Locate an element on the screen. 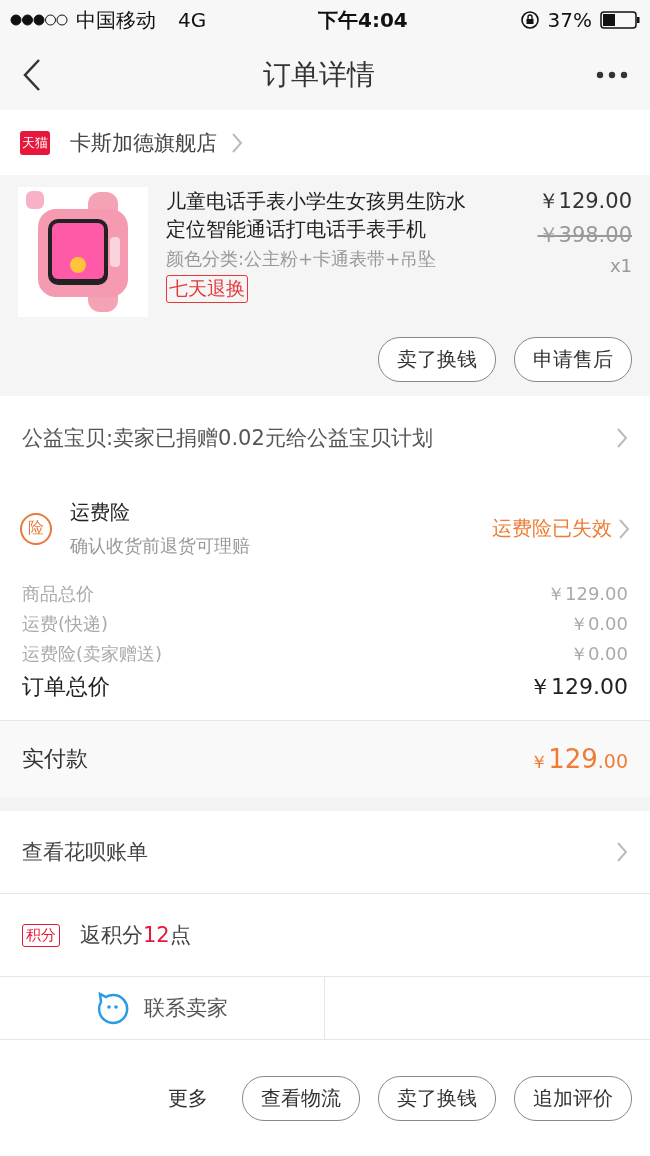 The image size is (650, 1156). action-button: 追加评价 is located at coordinates (573, 1098).